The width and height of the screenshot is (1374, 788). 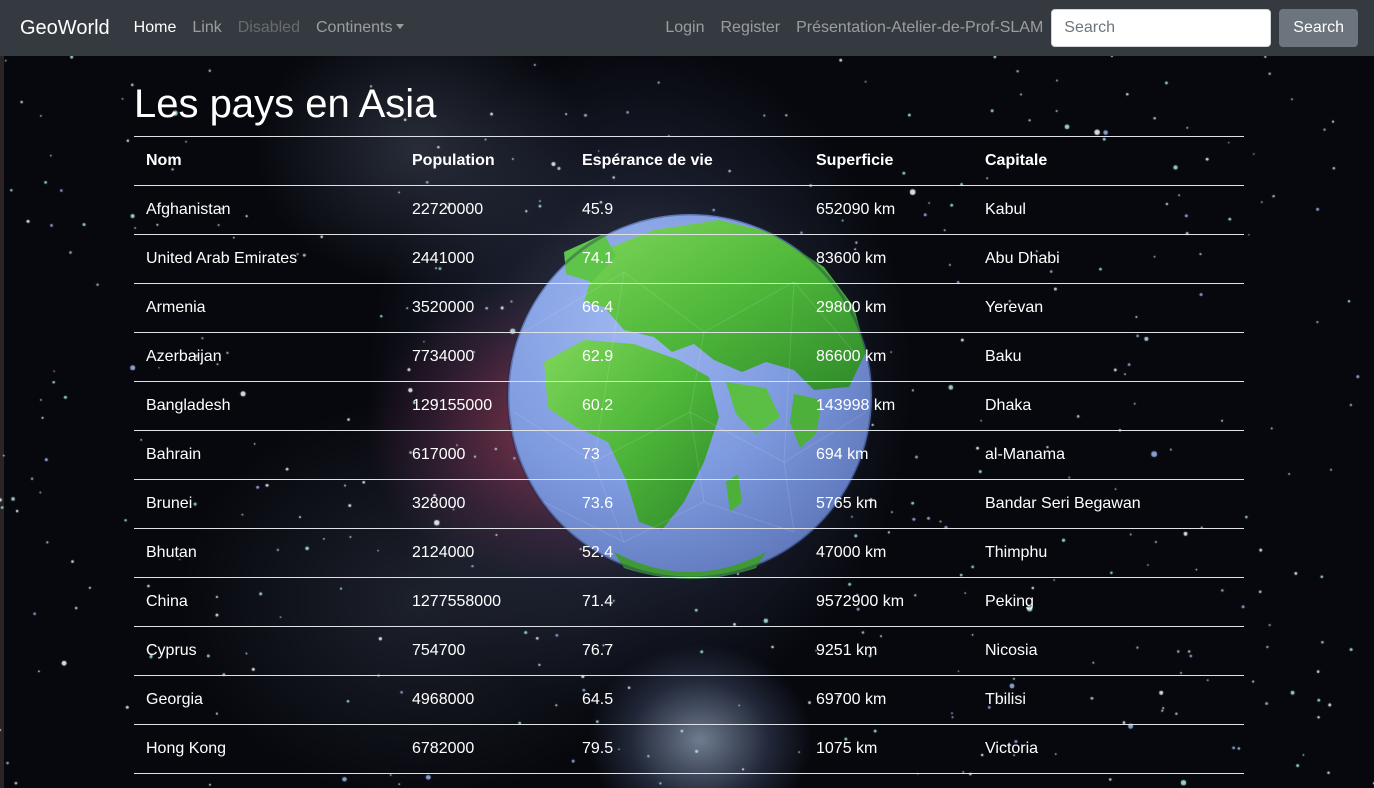 I want to click on cell-area: 29800 km, so click(x=888, y=308).